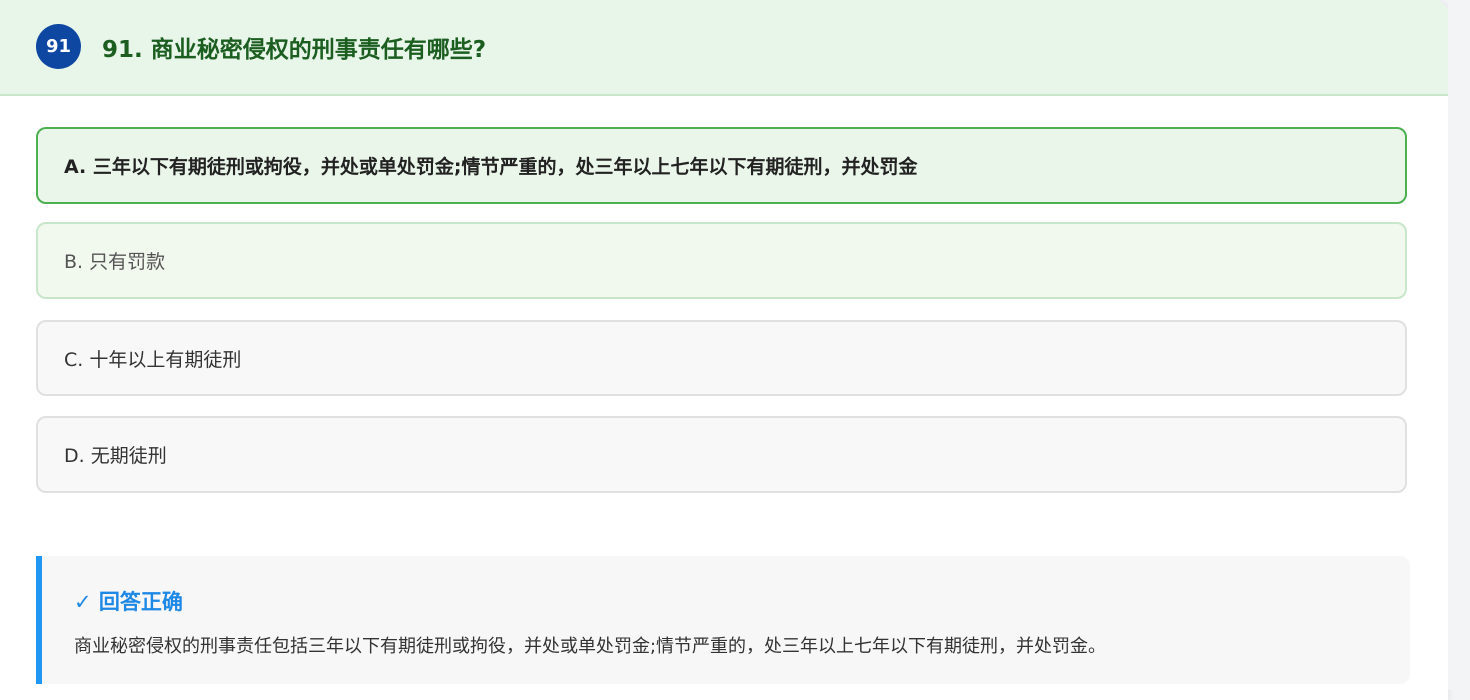 Image resolution: width=1470 pixels, height=700 pixels. Describe the element at coordinates (724, 48) in the screenshot. I see `question-header: 91 91. 商业秘密侵权的刑事责任有哪些?` at that location.